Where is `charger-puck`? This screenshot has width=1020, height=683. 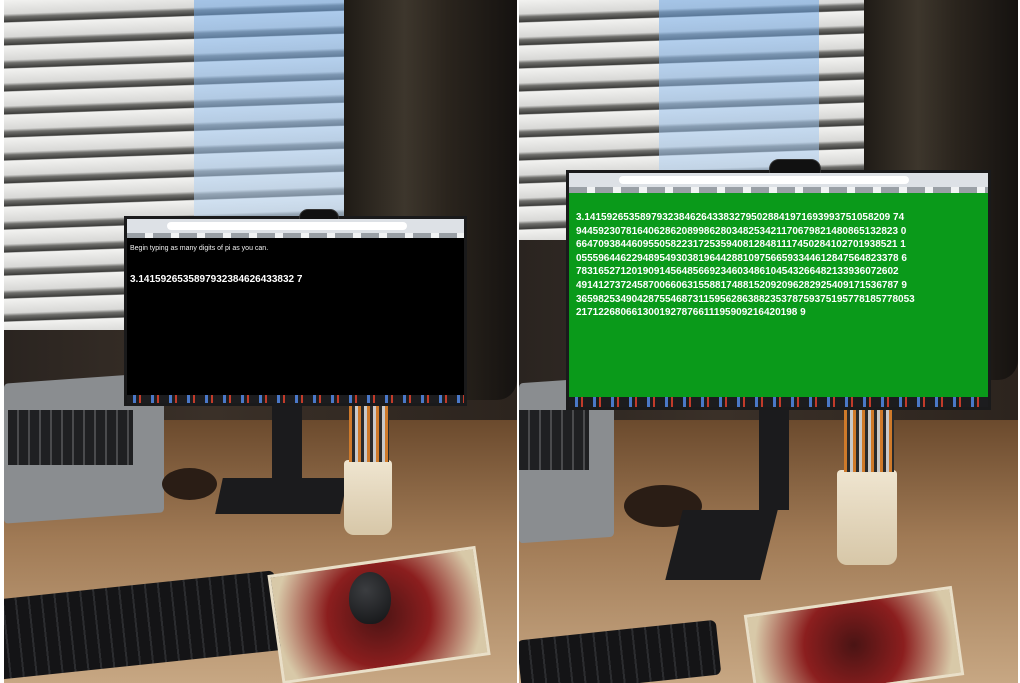 charger-puck is located at coordinates (189, 484).